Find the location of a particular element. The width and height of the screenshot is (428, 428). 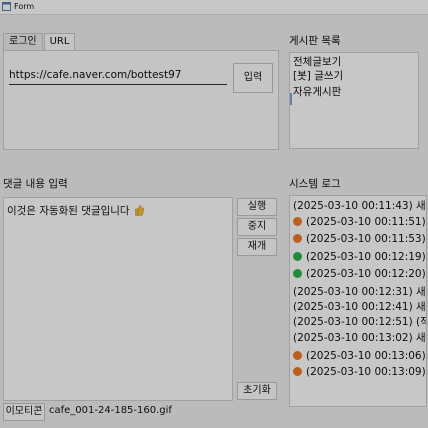

window-title: Form is located at coordinates (24, 6).